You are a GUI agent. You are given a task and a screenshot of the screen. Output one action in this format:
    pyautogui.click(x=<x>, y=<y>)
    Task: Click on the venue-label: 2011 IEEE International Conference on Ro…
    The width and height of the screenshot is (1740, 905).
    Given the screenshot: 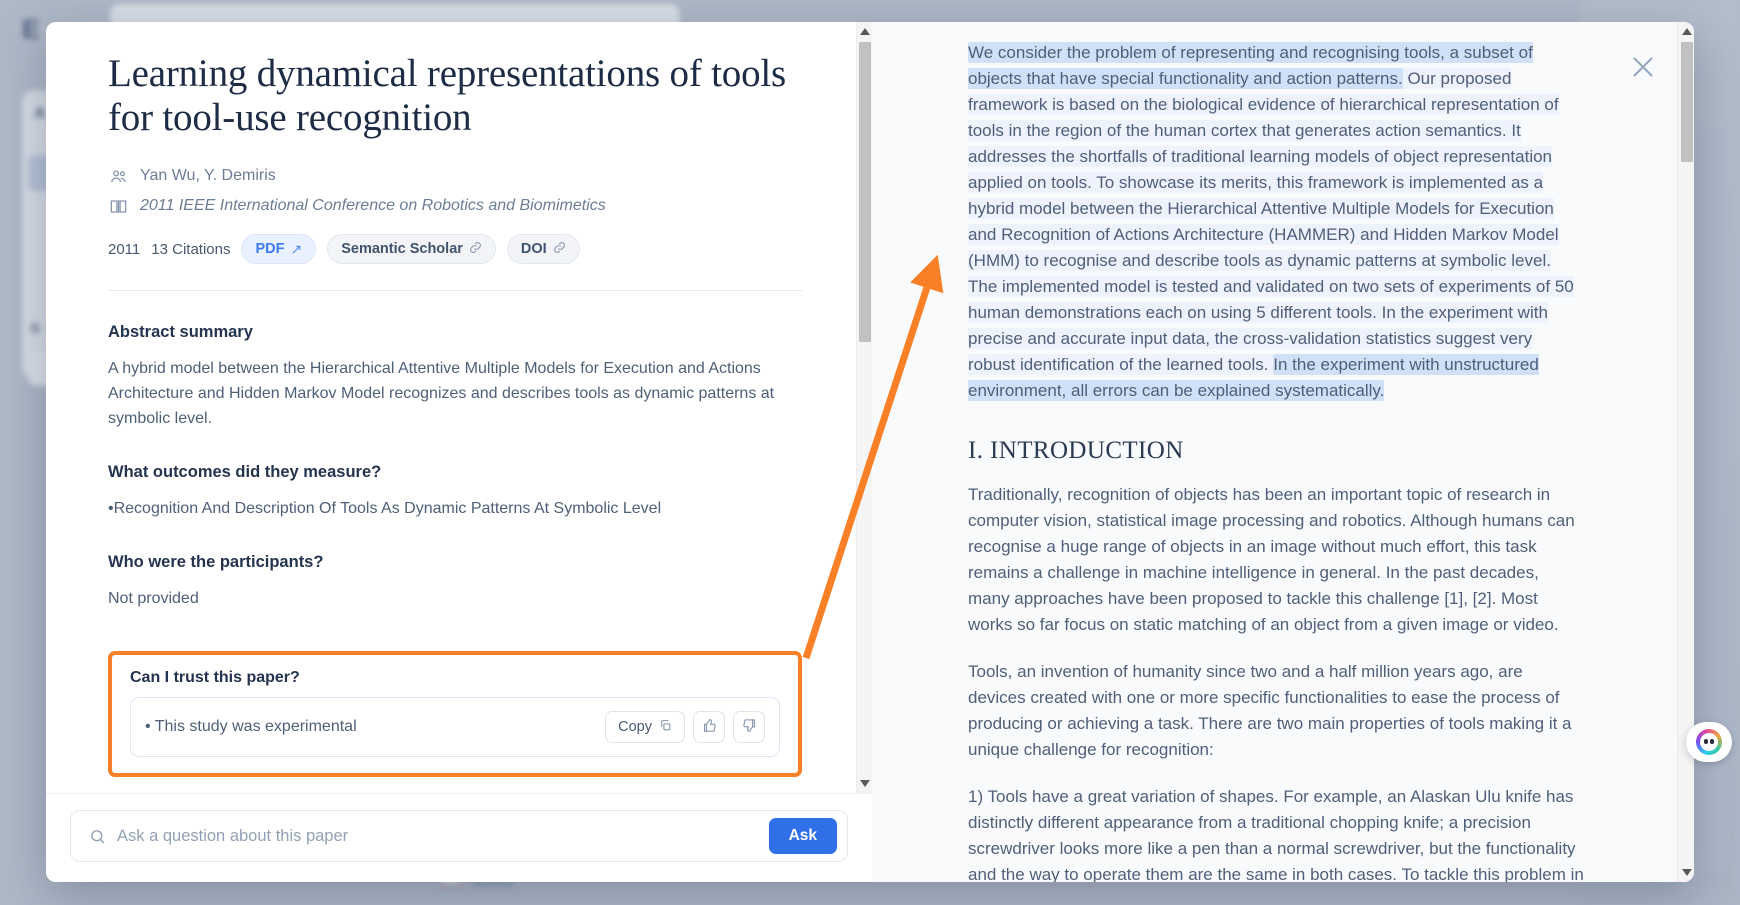 What is the action you would take?
    pyautogui.click(x=373, y=205)
    